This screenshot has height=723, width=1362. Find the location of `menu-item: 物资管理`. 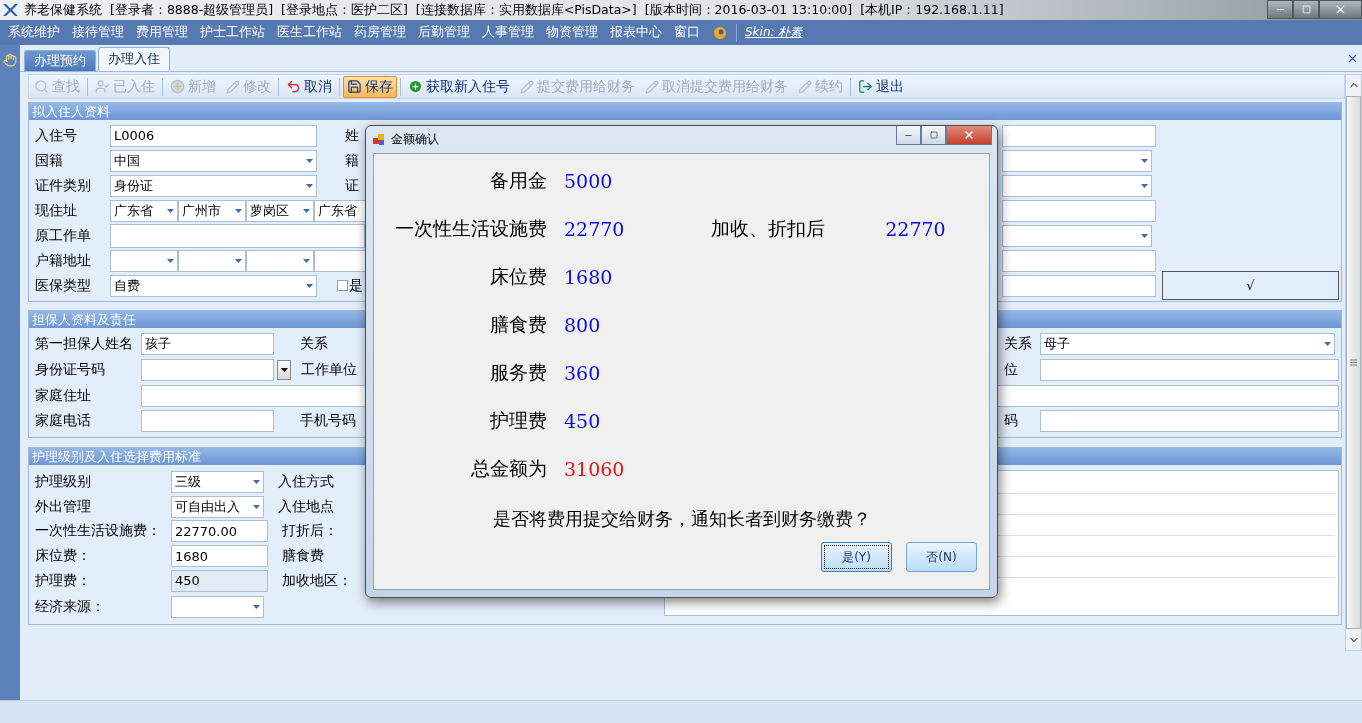

menu-item: 物资管理 is located at coordinates (572, 32).